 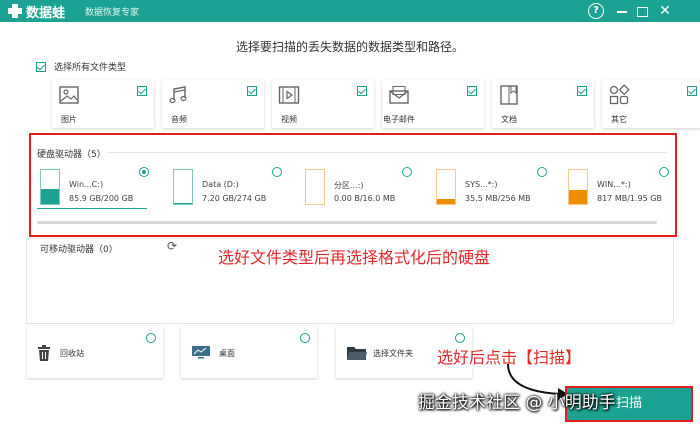 I want to click on file-type-label: 其它, so click(x=619, y=119).